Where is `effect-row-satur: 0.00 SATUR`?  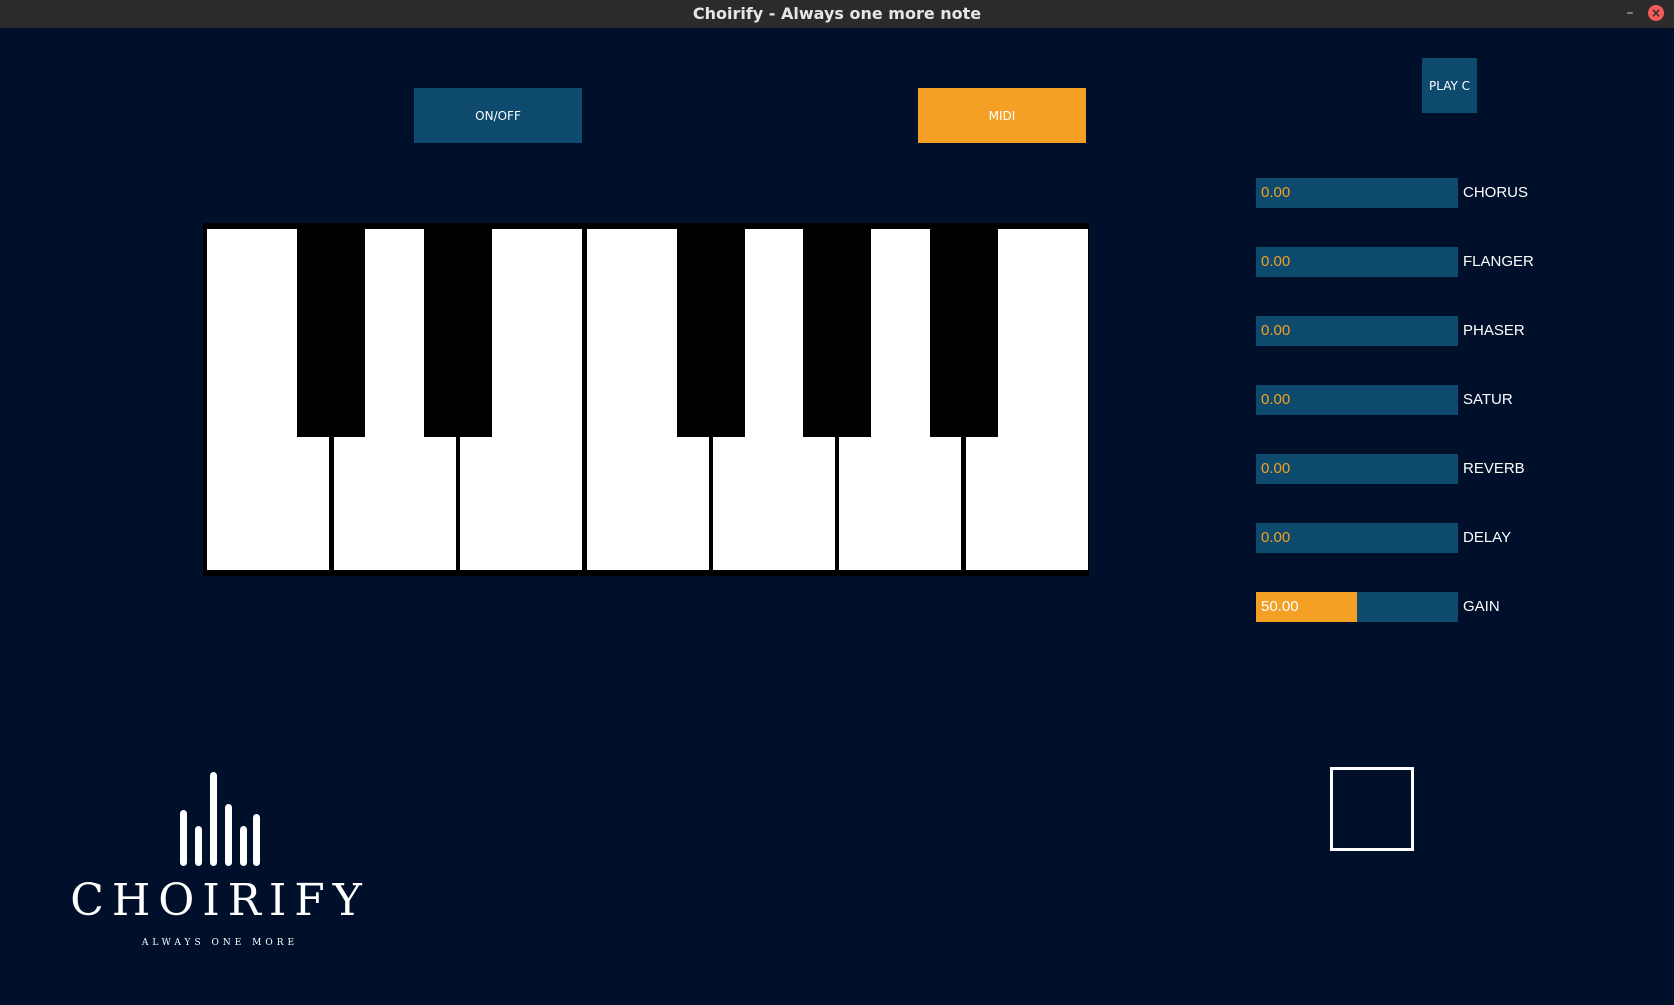 effect-row-satur: 0.00 SATUR is located at coordinates (1406, 400).